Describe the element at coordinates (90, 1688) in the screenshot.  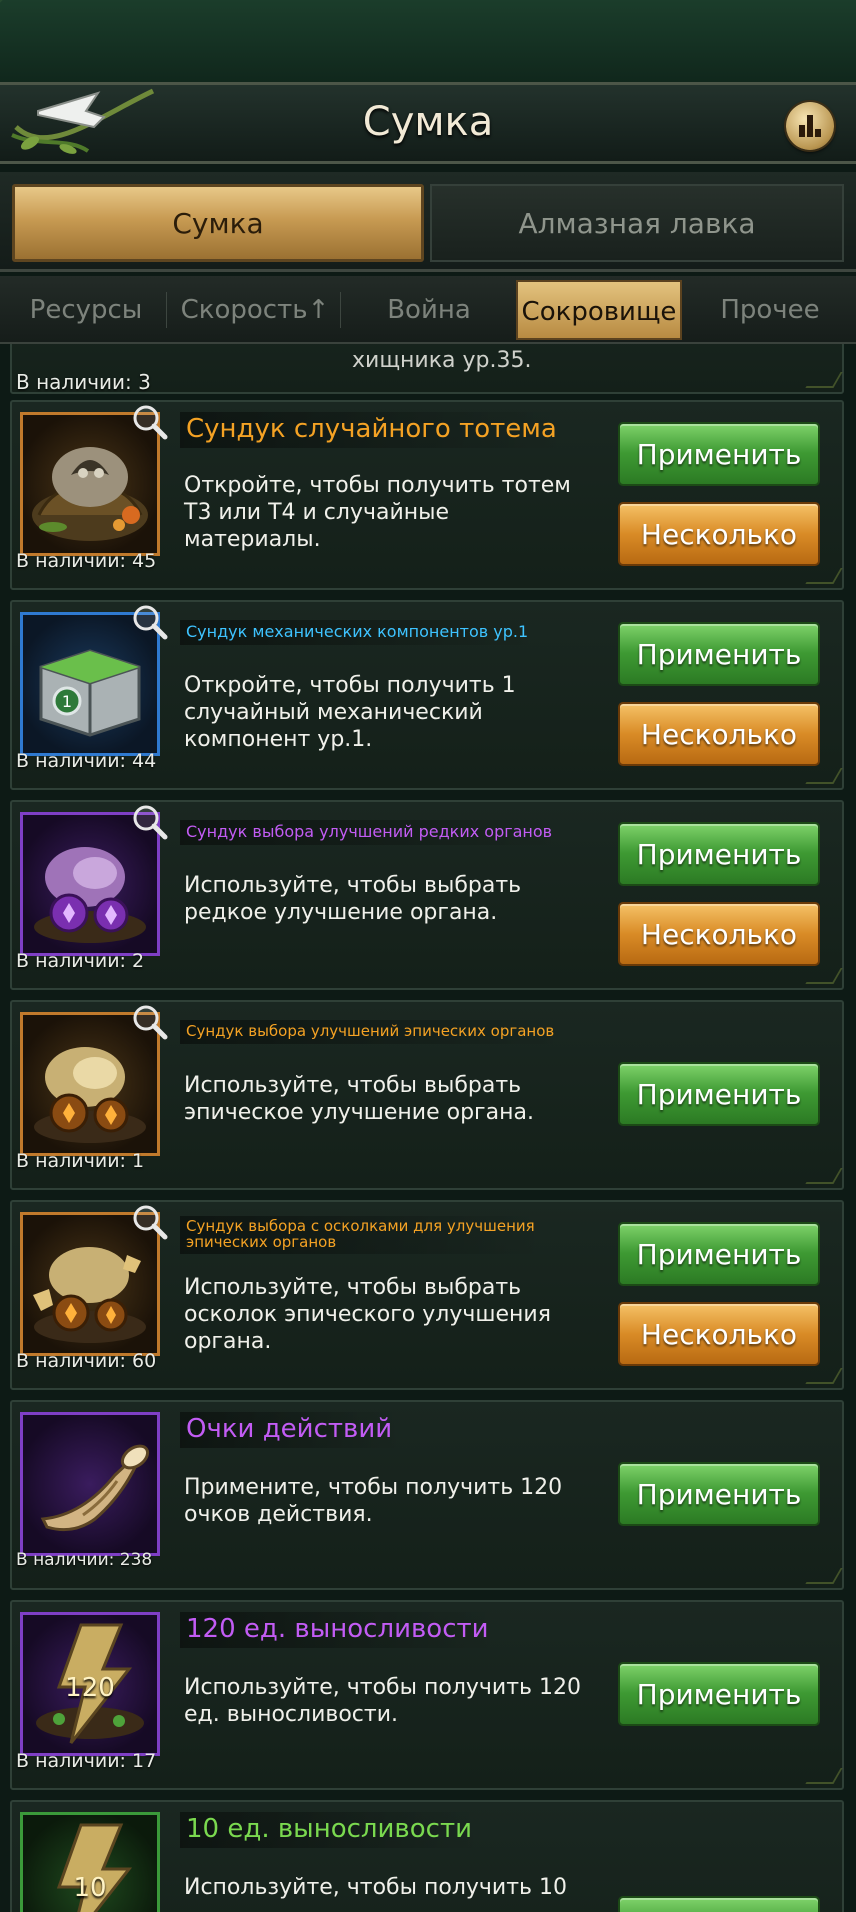
I see `icon-amount: 120` at that location.